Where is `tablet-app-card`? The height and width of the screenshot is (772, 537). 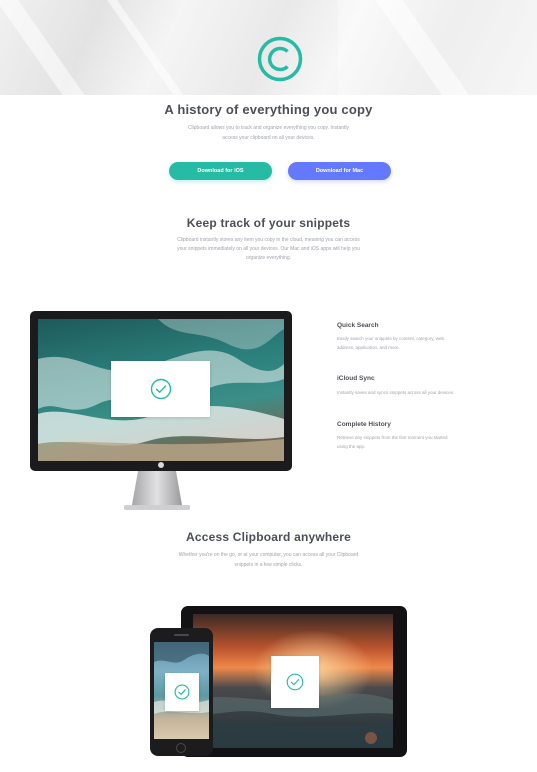
tablet-app-card is located at coordinates (295, 682).